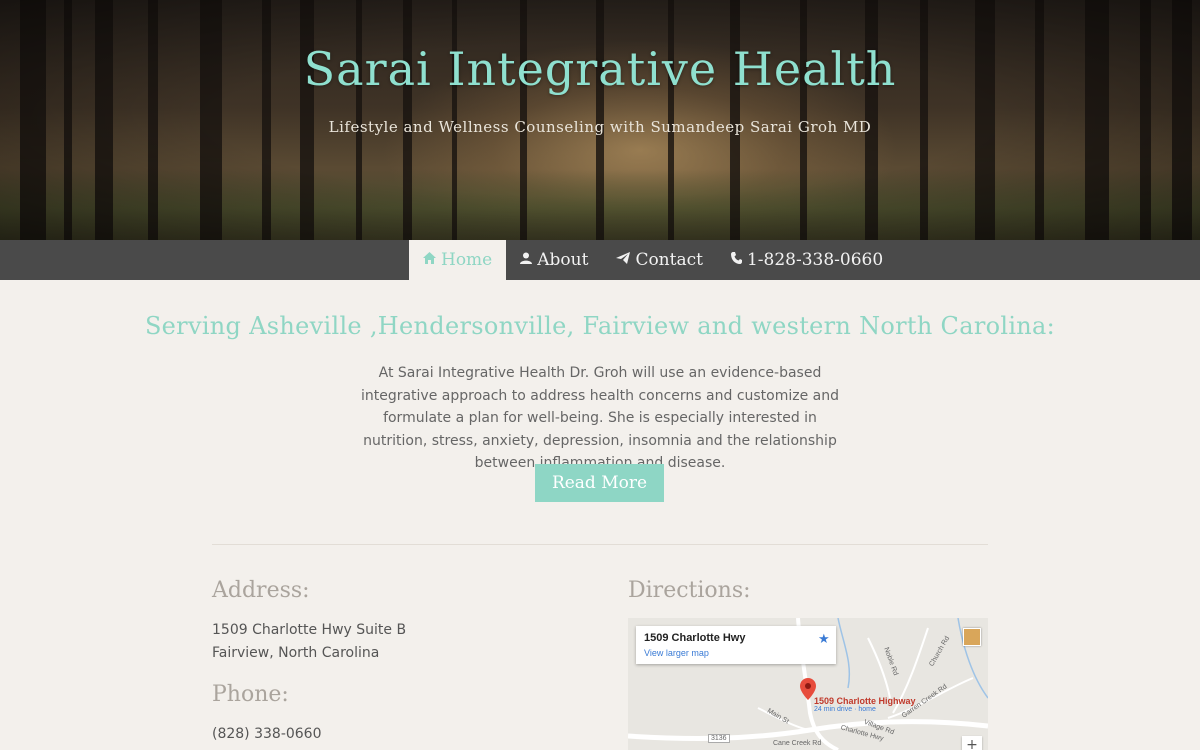 The height and width of the screenshot is (750, 1200). What do you see at coordinates (972, 743) in the screenshot?
I see `zoom-in-button: +` at bounding box center [972, 743].